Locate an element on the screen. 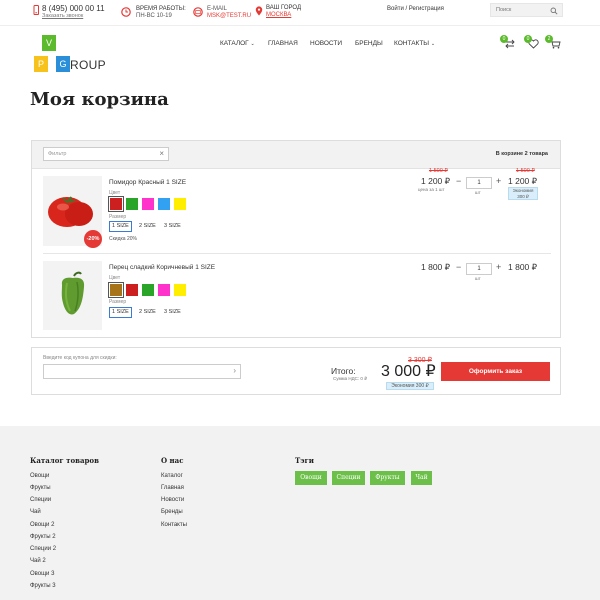 The width and height of the screenshot is (600, 600). price-per-unit: цена за 1 шт is located at coordinates (431, 189).